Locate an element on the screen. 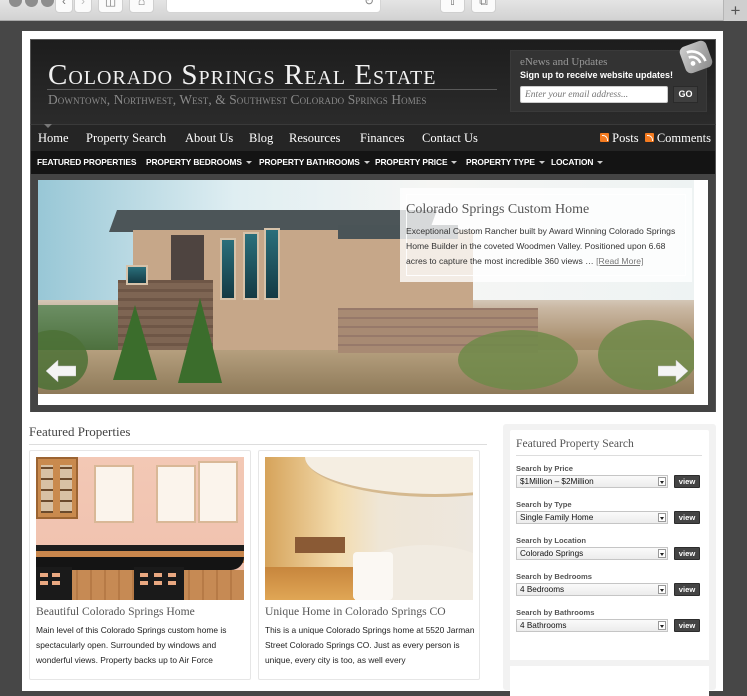 The image size is (747, 696). address-bar: ↻ is located at coordinates (273, 6).